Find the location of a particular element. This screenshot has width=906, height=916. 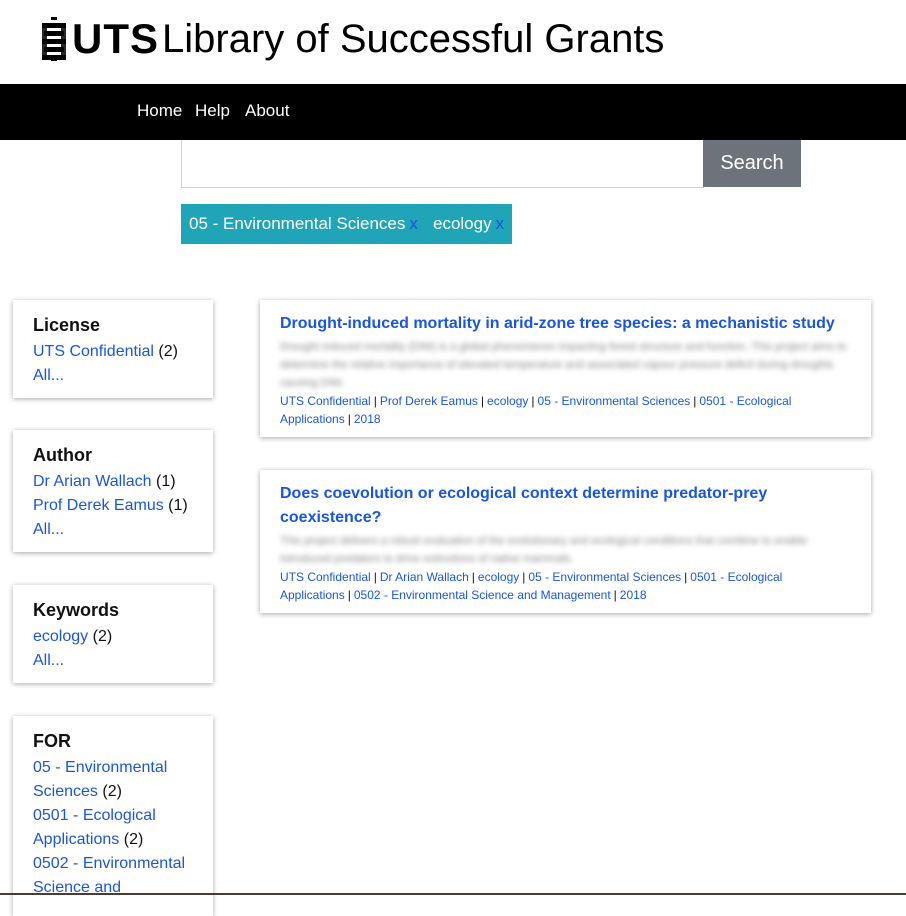

uts-crest-icon is located at coordinates (54, 39).